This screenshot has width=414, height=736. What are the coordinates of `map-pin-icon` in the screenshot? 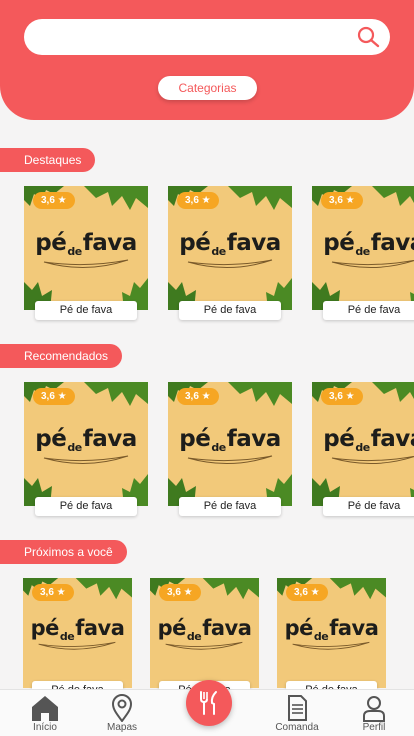 It's located at (122, 708).